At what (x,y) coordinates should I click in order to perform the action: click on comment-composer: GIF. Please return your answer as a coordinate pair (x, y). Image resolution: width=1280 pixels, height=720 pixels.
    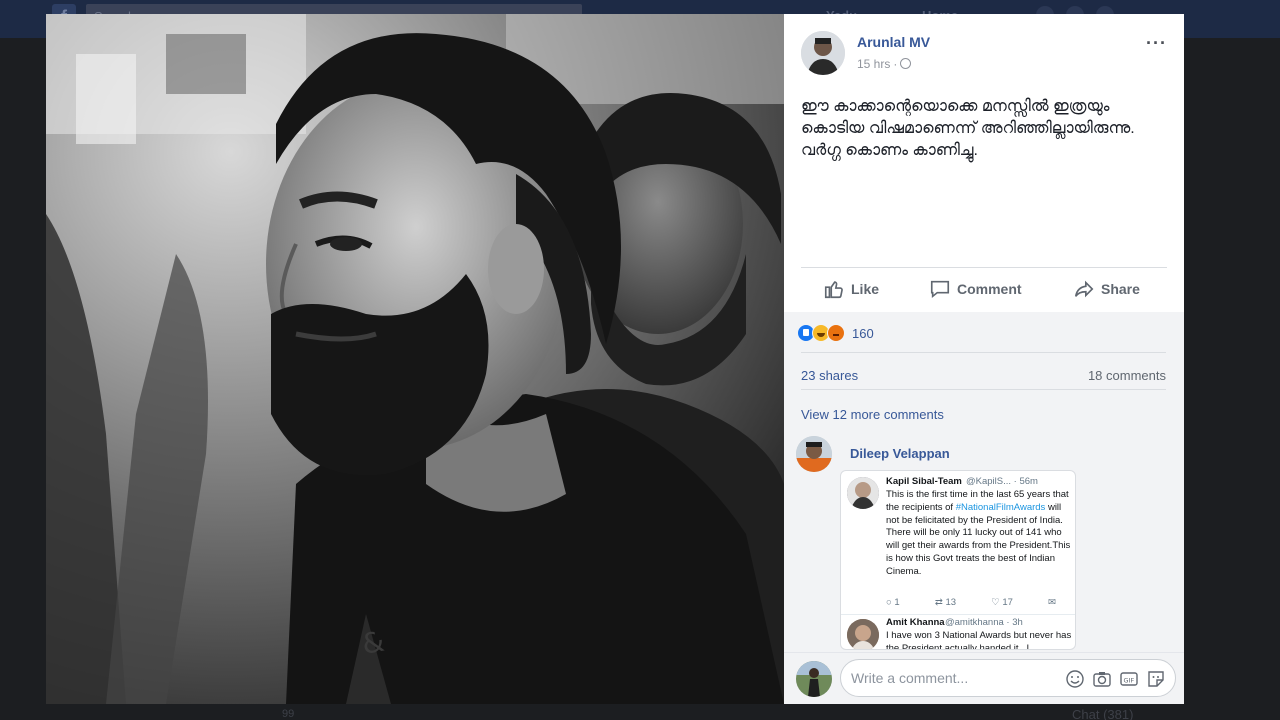
    Looking at the image, I should click on (984, 678).